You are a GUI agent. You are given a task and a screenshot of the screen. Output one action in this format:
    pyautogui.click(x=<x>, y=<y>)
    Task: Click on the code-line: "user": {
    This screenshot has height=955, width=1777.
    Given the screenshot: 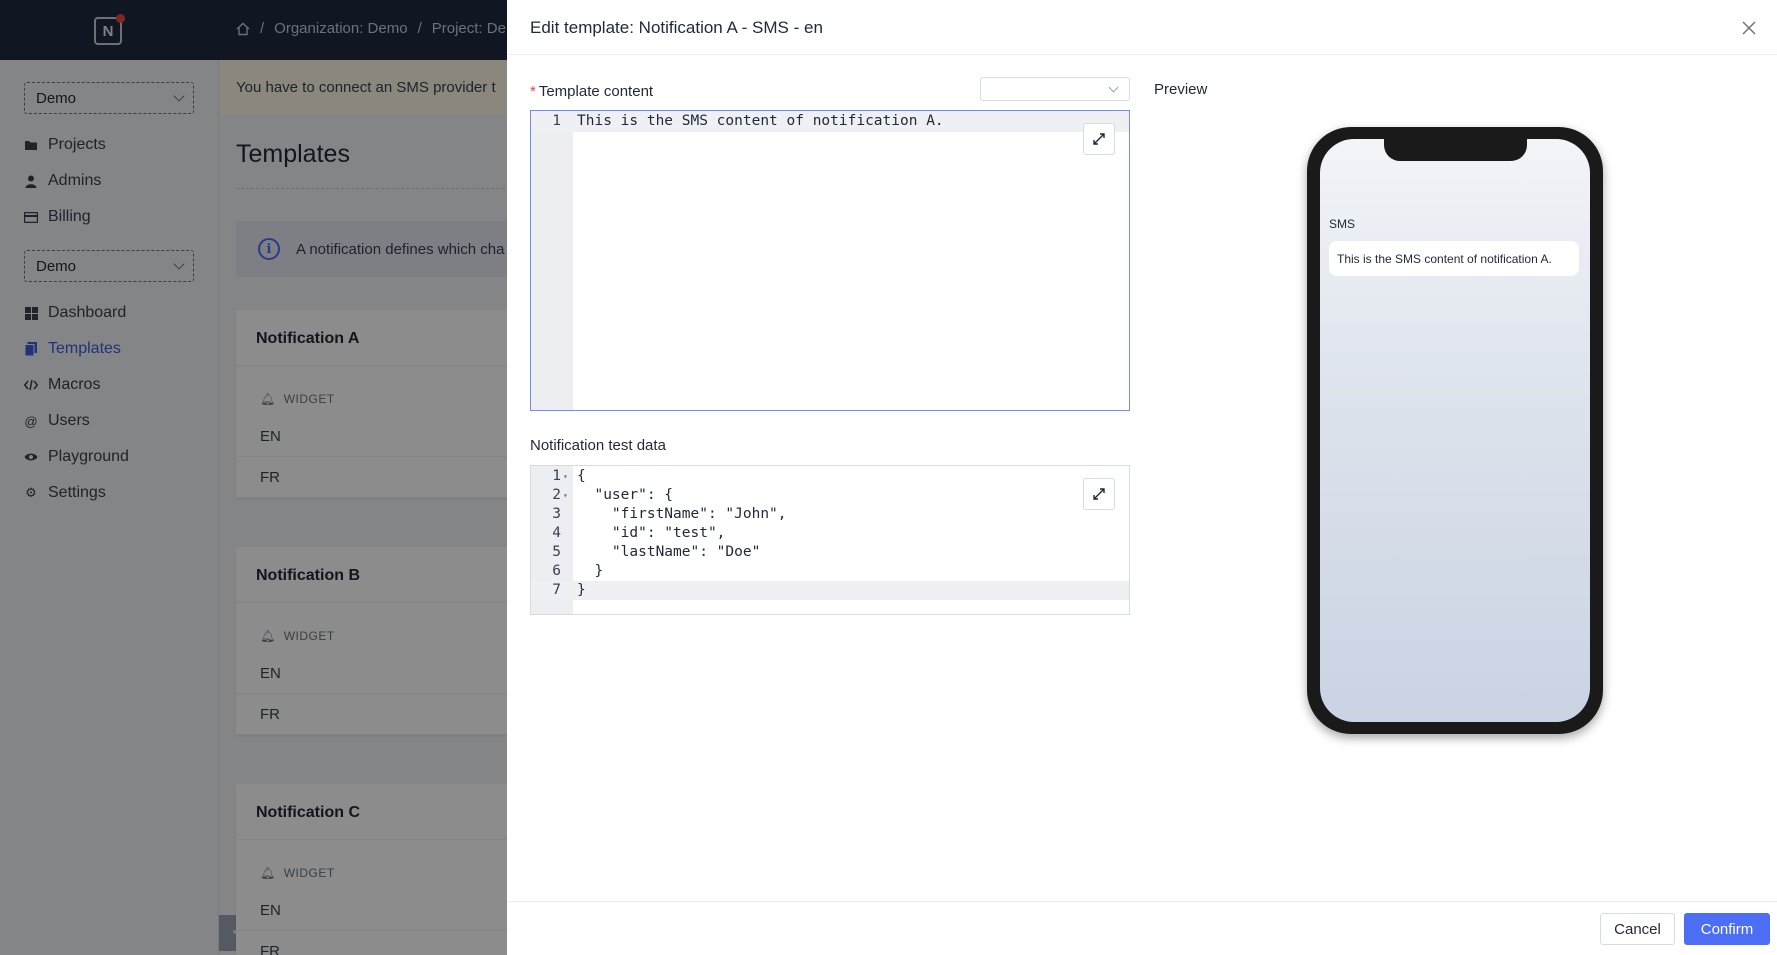 What is the action you would take?
    pyautogui.click(x=625, y=495)
    